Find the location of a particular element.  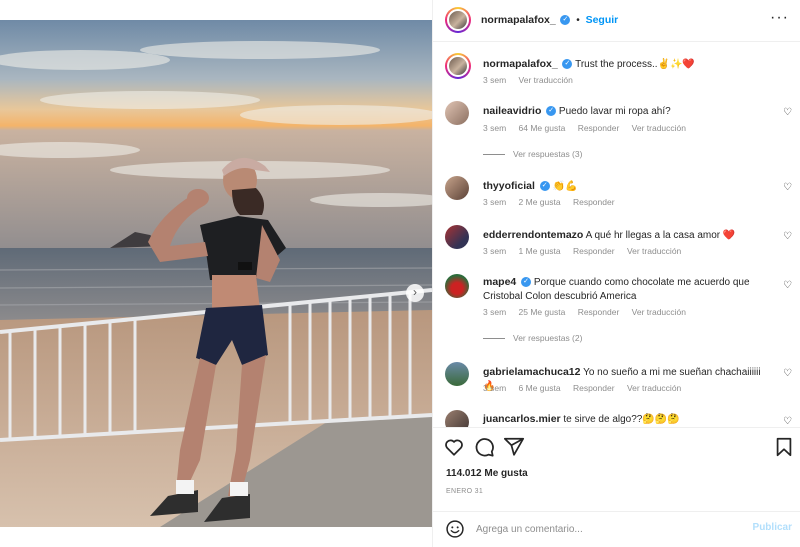

author-avatar is located at coordinates (458, 20).